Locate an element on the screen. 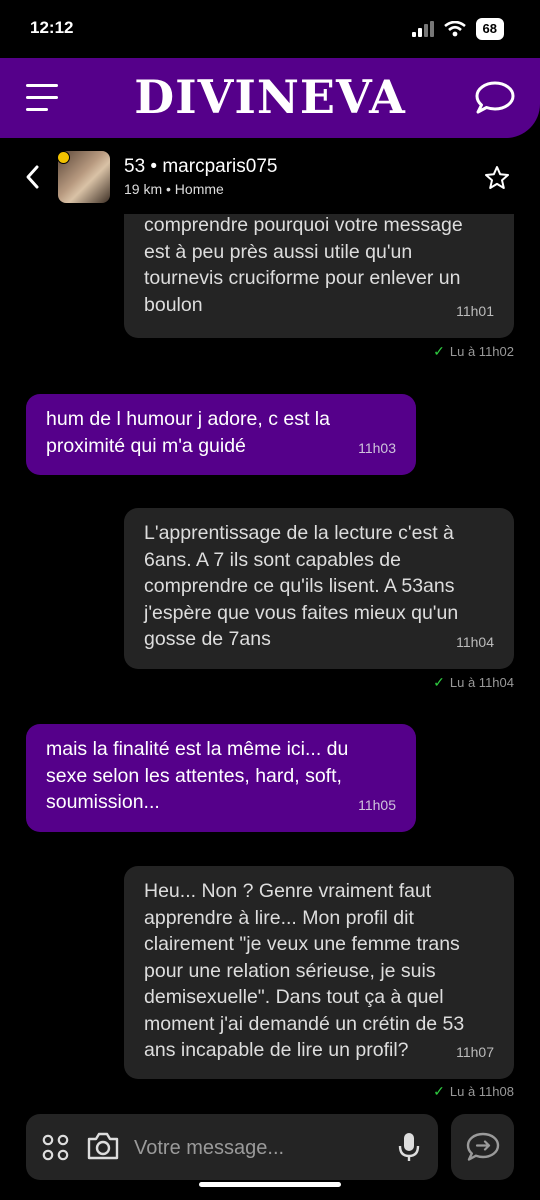  back-chevron-icon is located at coordinates (32, 177).